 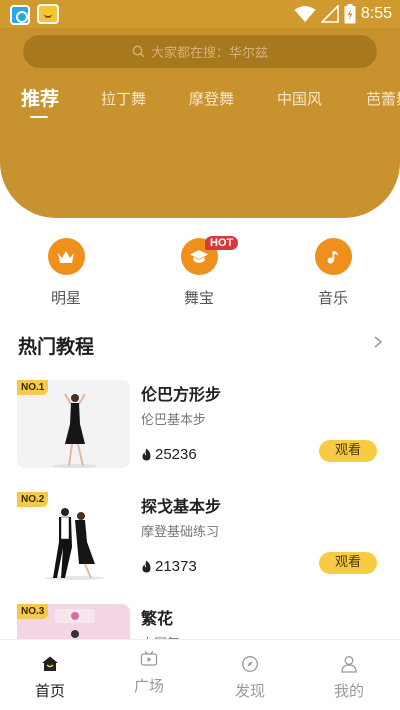 I want to click on compass-icon, so click(x=250, y=664).